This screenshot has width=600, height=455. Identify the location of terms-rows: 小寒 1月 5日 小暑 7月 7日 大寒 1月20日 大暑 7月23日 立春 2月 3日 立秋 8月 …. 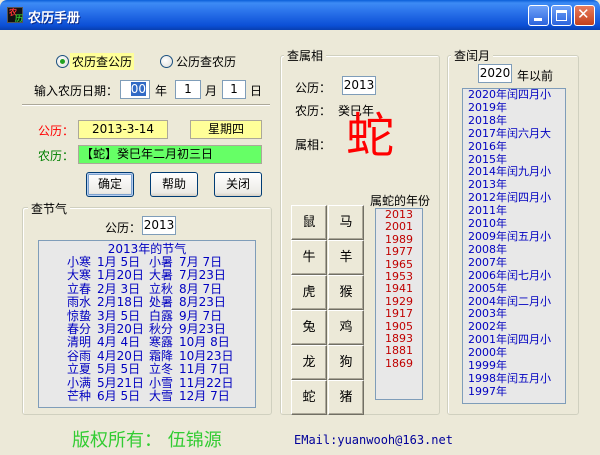
(147, 329).